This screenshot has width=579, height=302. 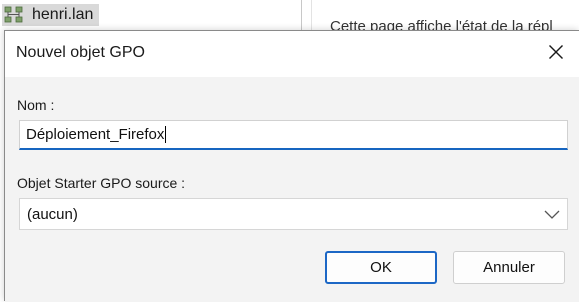 What do you see at coordinates (101, 183) in the screenshot?
I see `starter-gpo-label: Objet Starter GPO source :` at bounding box center [101, 183].